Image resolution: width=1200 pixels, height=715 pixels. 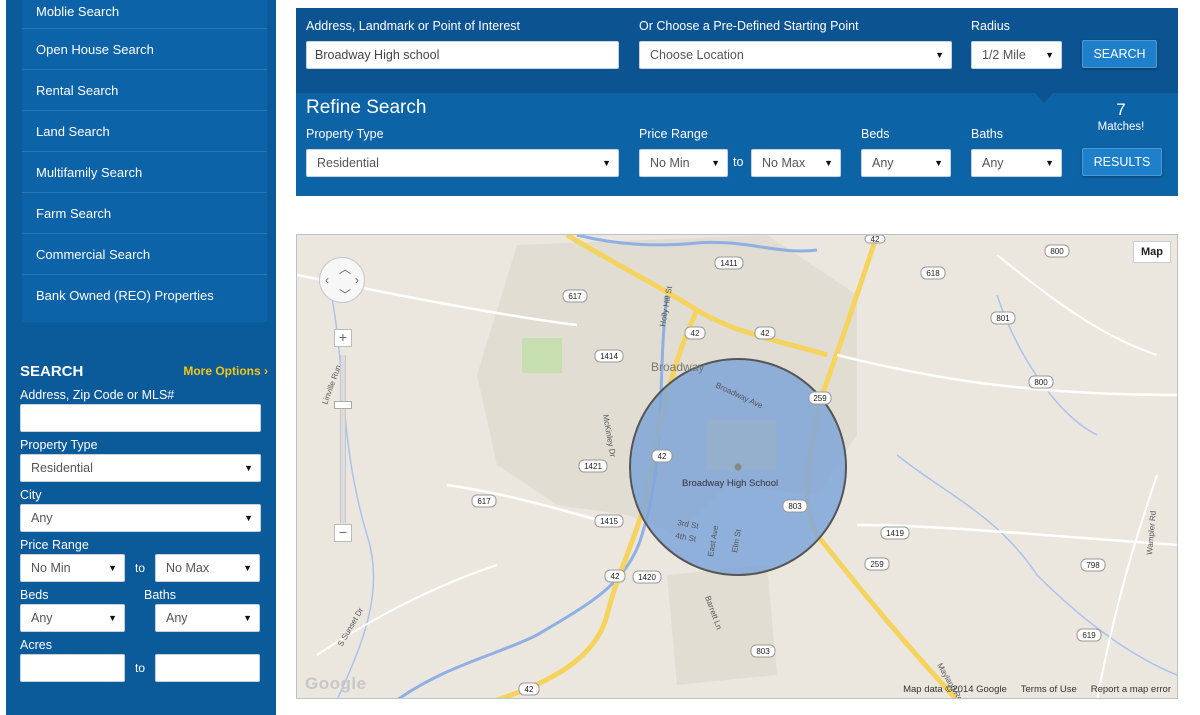 What do you see at coordinates (348, 163) in the screenshot?
I see `refine-property-type-value: Residential` at bounding box center [348, 163].